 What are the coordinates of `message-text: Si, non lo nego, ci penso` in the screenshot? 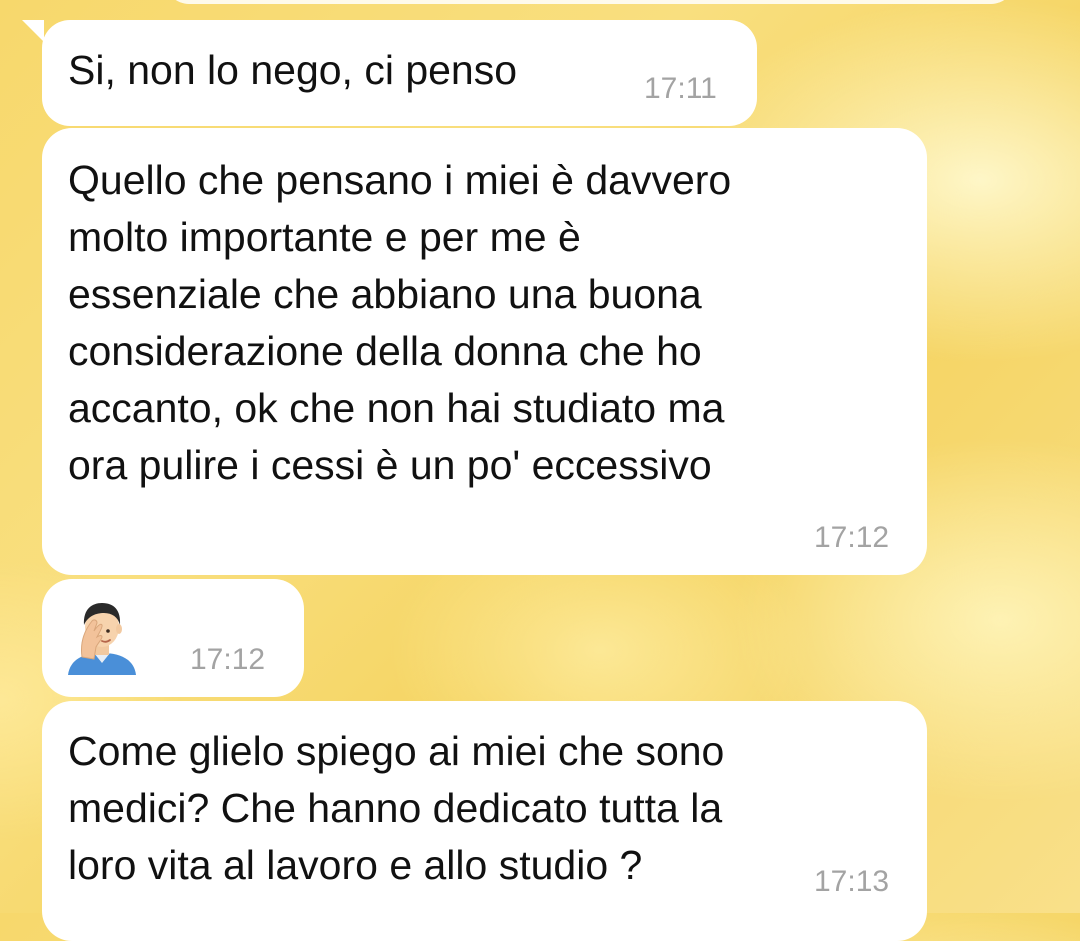 It's located at (293, 70).